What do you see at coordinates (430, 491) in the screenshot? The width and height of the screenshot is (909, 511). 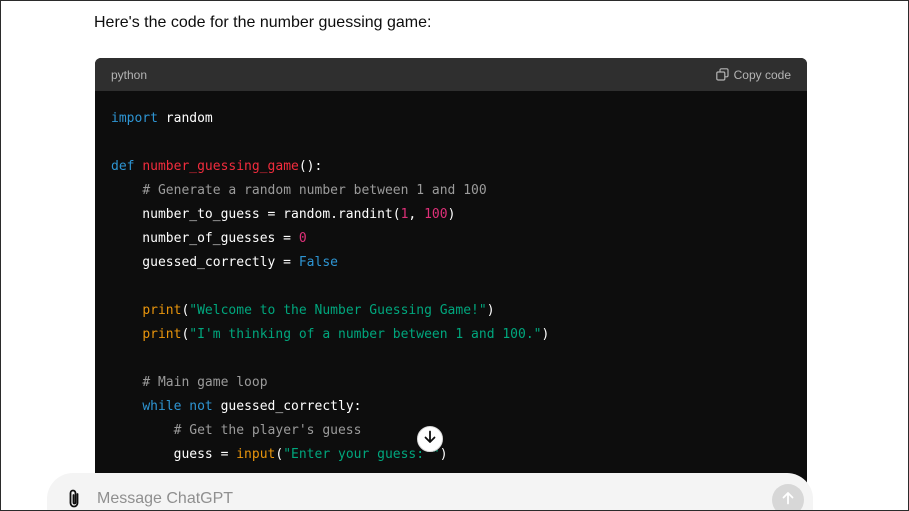 I see `message-composer: Message ChatGPT` at bounding box center [430, 491].